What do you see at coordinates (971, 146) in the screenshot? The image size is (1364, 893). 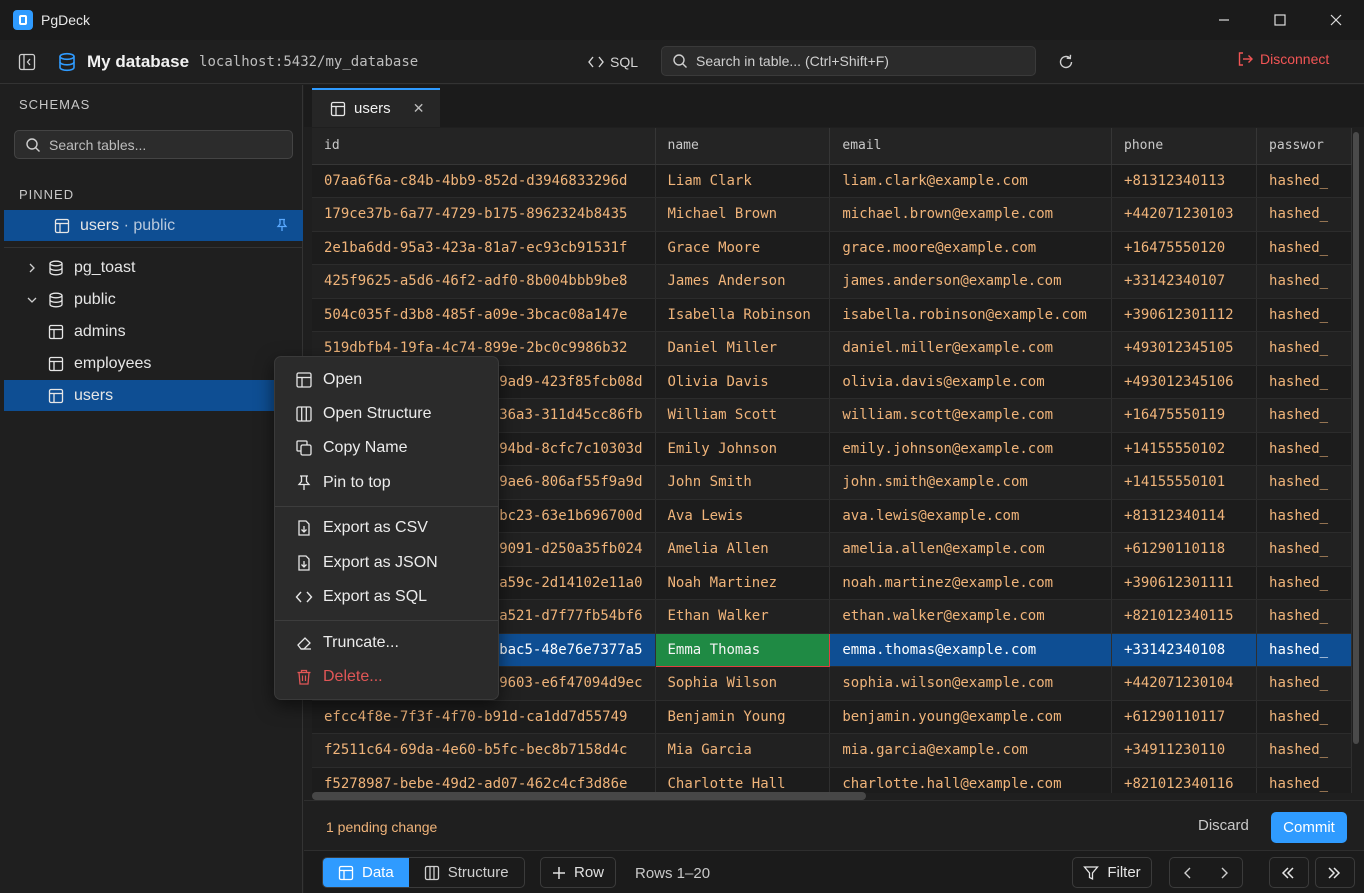 I see `column-header: email` at bounding box center [971, 146].